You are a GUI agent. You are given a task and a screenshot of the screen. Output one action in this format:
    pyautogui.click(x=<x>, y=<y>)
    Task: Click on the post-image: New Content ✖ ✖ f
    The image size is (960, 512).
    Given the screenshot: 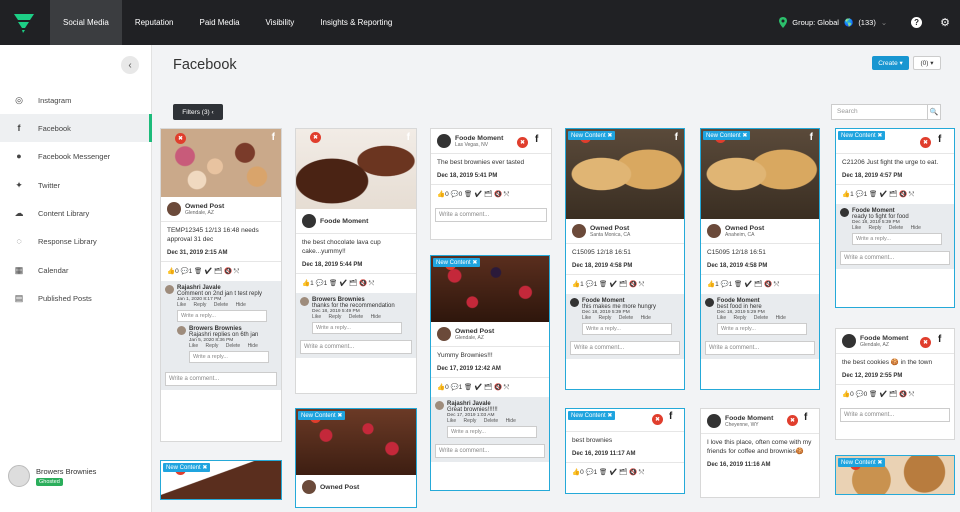 What is the action you would take?
    pyautogui.click(x=625, y=174)
    